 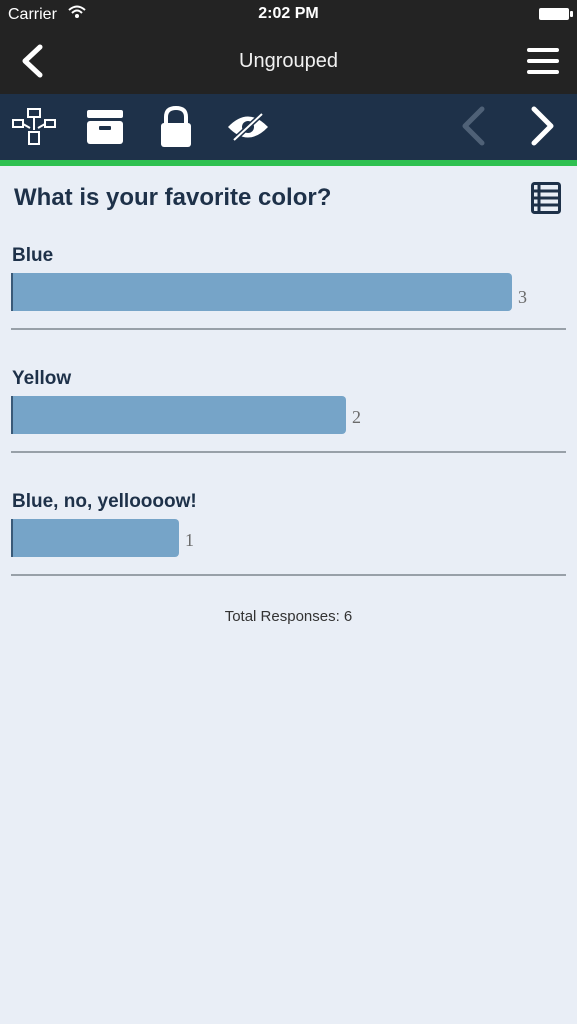 I want to click on status-bar: Carrier 2:02 PM, so click(x=288, y=15).